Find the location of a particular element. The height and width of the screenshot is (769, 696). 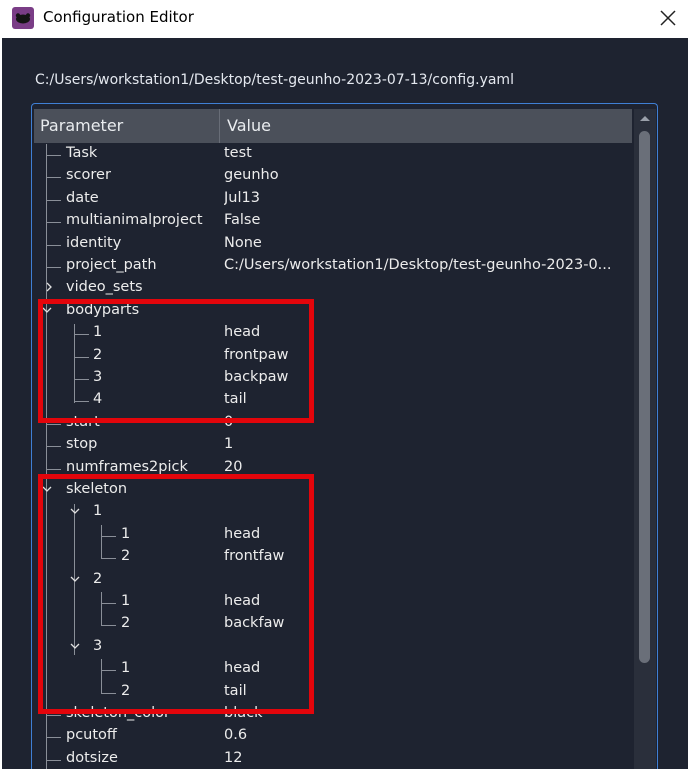

param-label: numframes2pick is located at coordinates (127, 466).